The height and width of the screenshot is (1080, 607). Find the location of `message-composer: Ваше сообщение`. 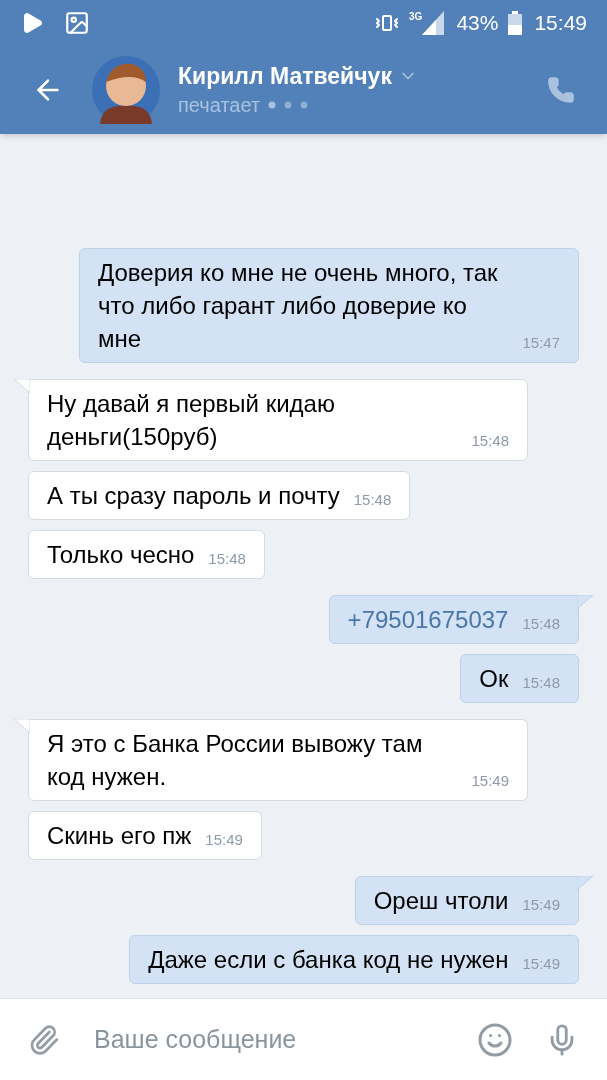

message-composer: Ваше сообщение is located at coordinates (303, 1039).